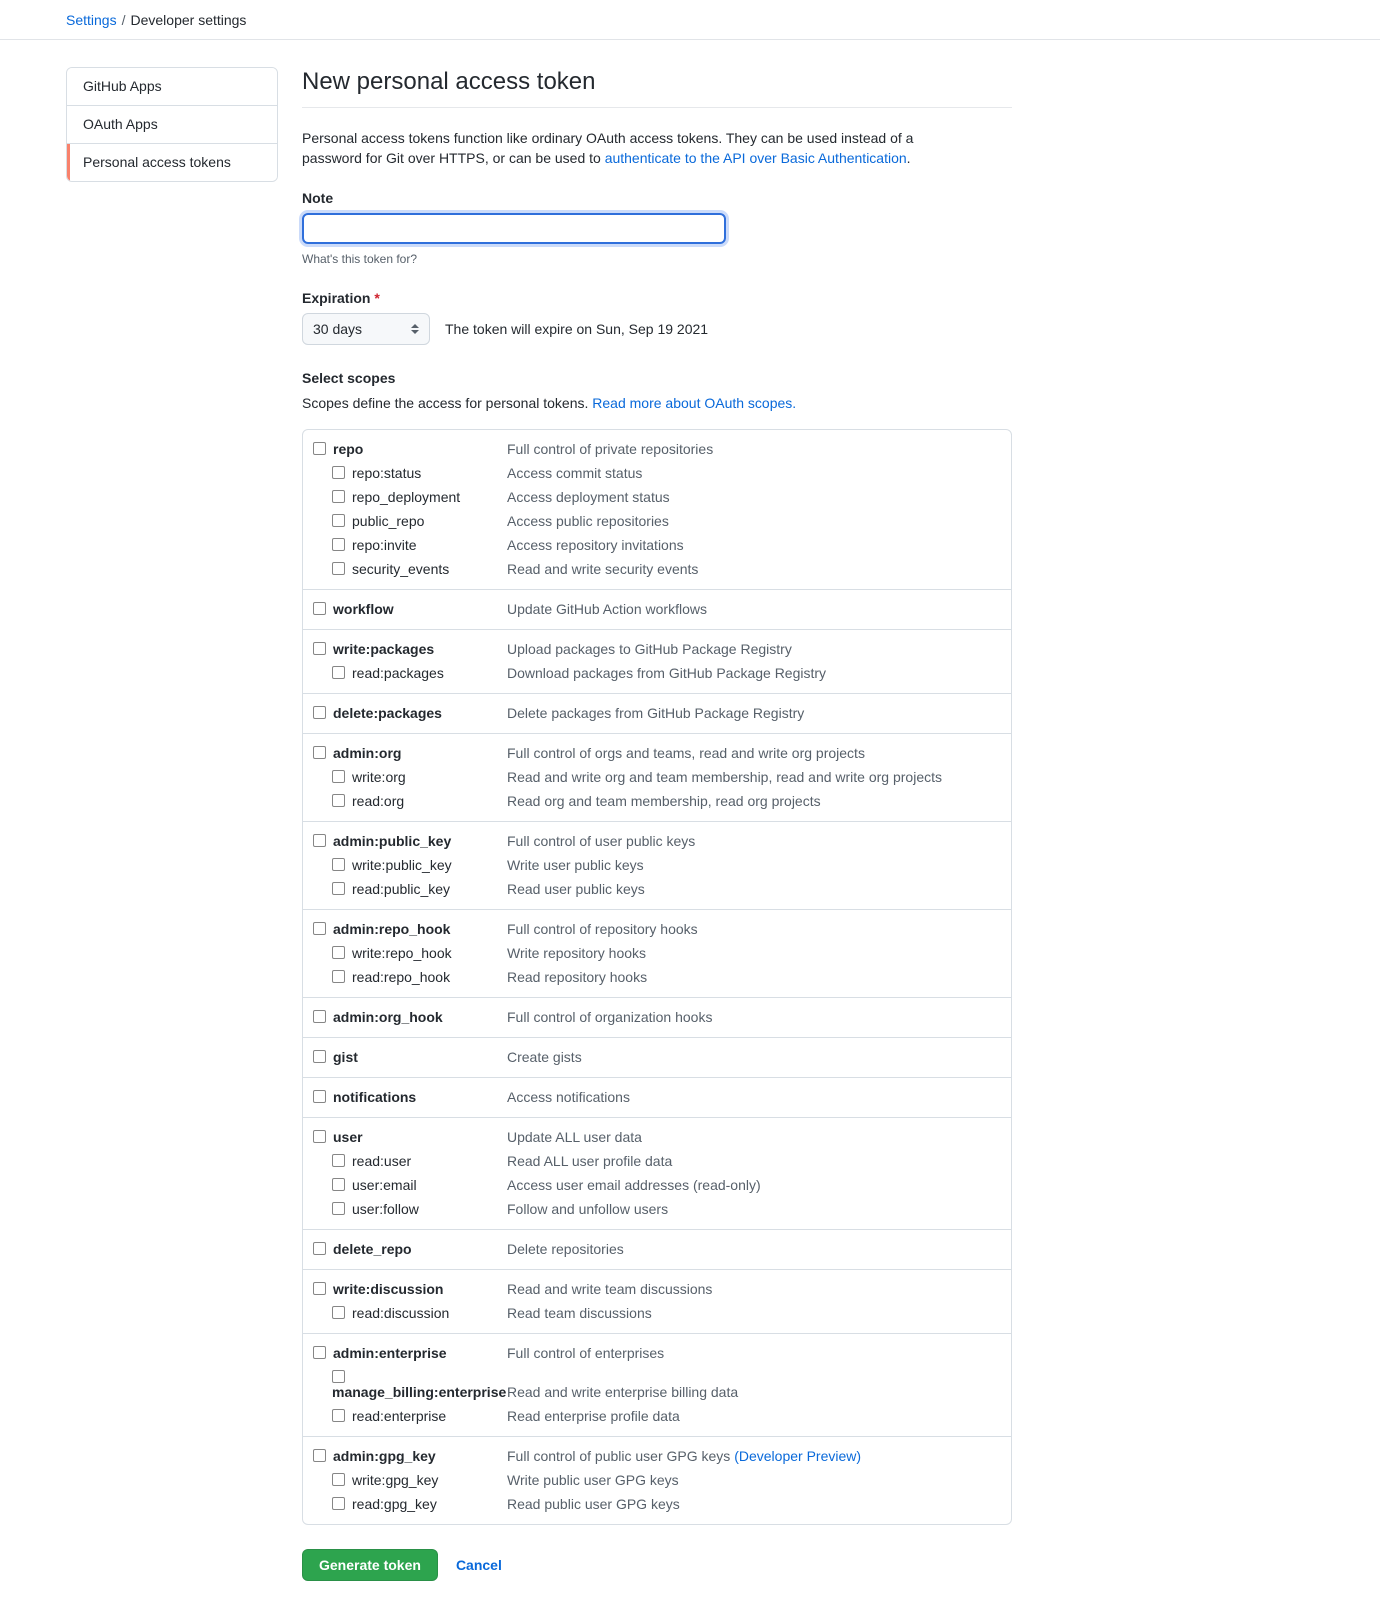 The width and height of the screenshot is (1380, 1624). What do you see at coordinates (319, 840) in the screenshot?
I see `scope-checkbox-admin:public_key` at bounding box center [319, 840].